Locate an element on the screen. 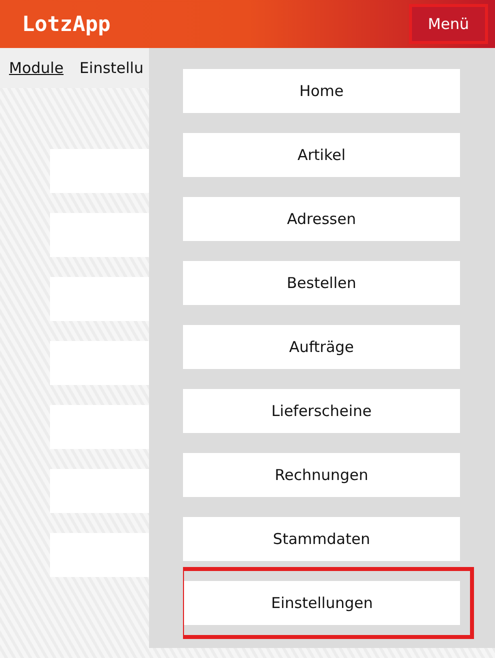  app-logo: LotzApp is located at coordinates (66, 24).